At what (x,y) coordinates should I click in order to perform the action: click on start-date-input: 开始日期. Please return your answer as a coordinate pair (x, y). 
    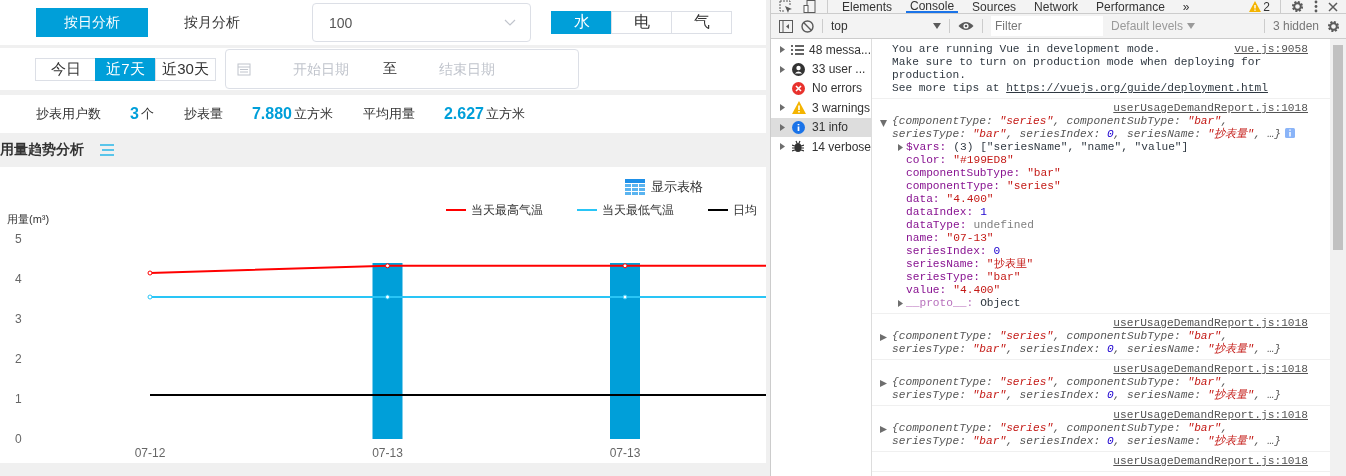
    Looking at the image, I should click on (321, 69).